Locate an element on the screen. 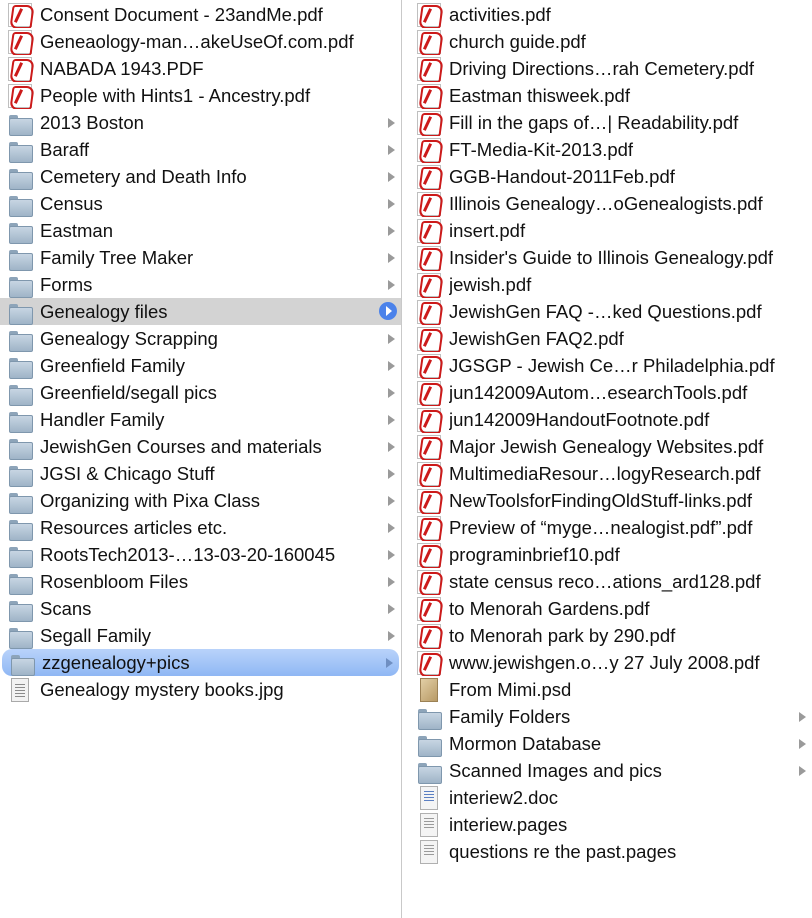  folder-row: Cemetery and Death Info is located at coordinates (200, 176).